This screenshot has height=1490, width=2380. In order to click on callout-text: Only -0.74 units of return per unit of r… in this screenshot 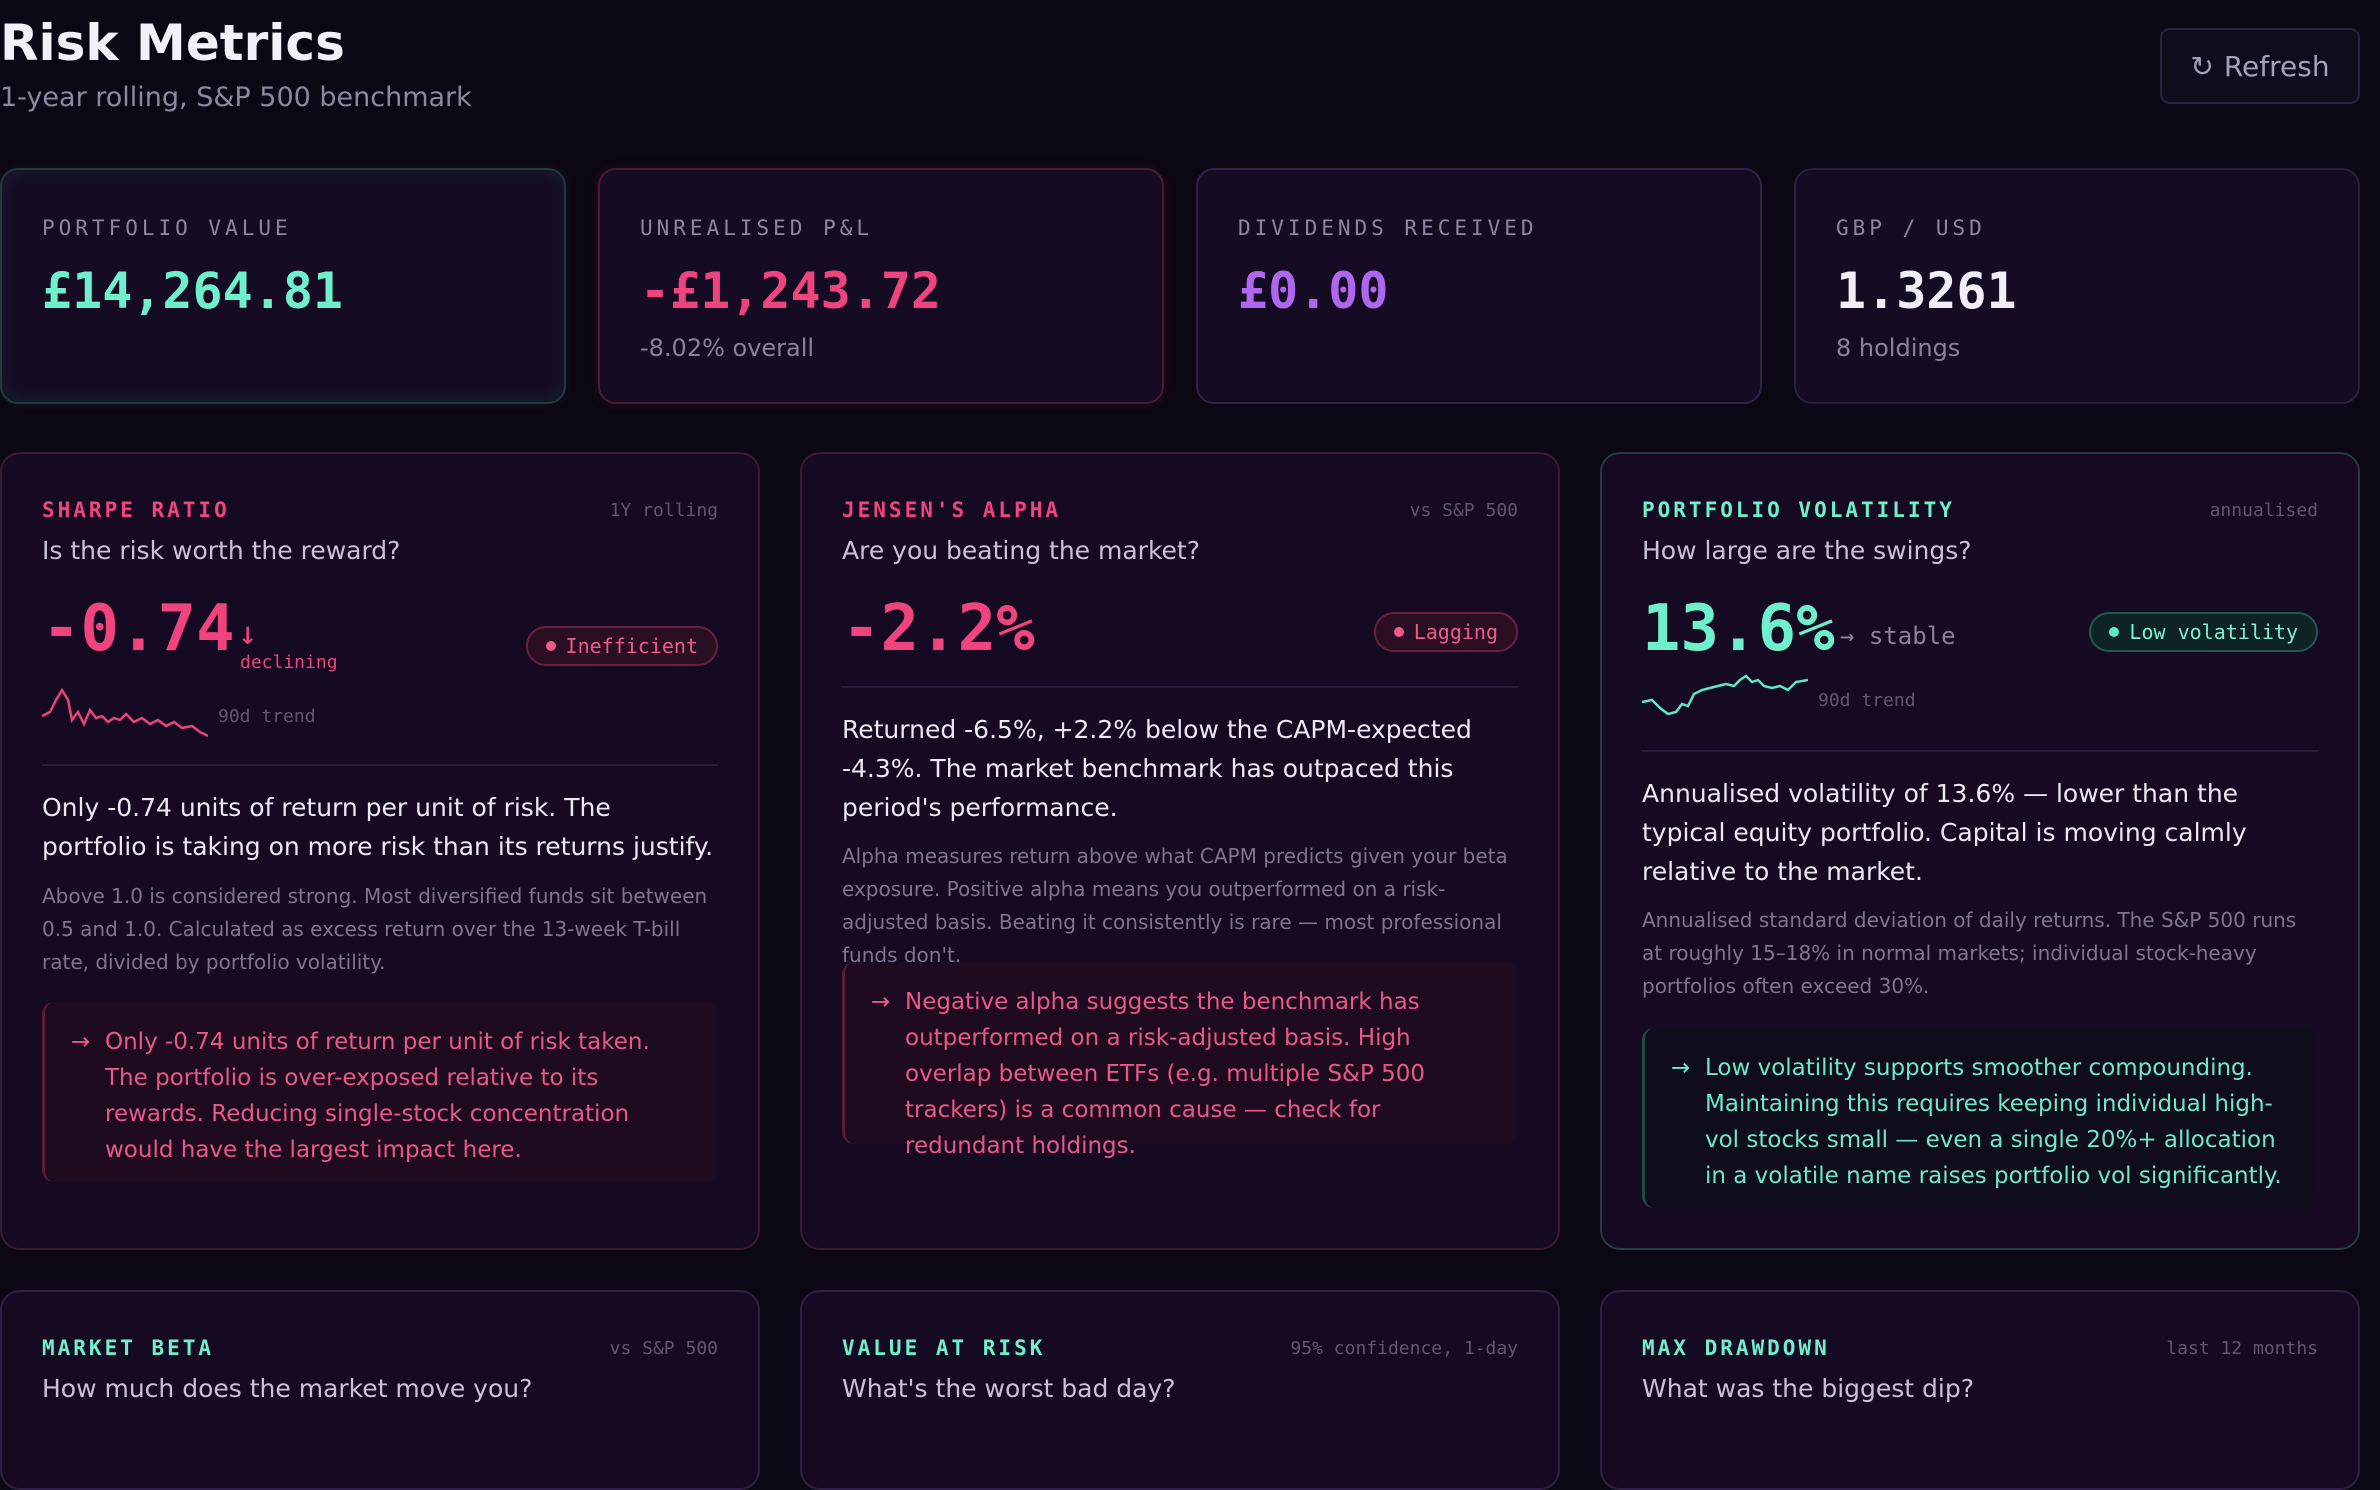, I will do `click(377, 1096)`.